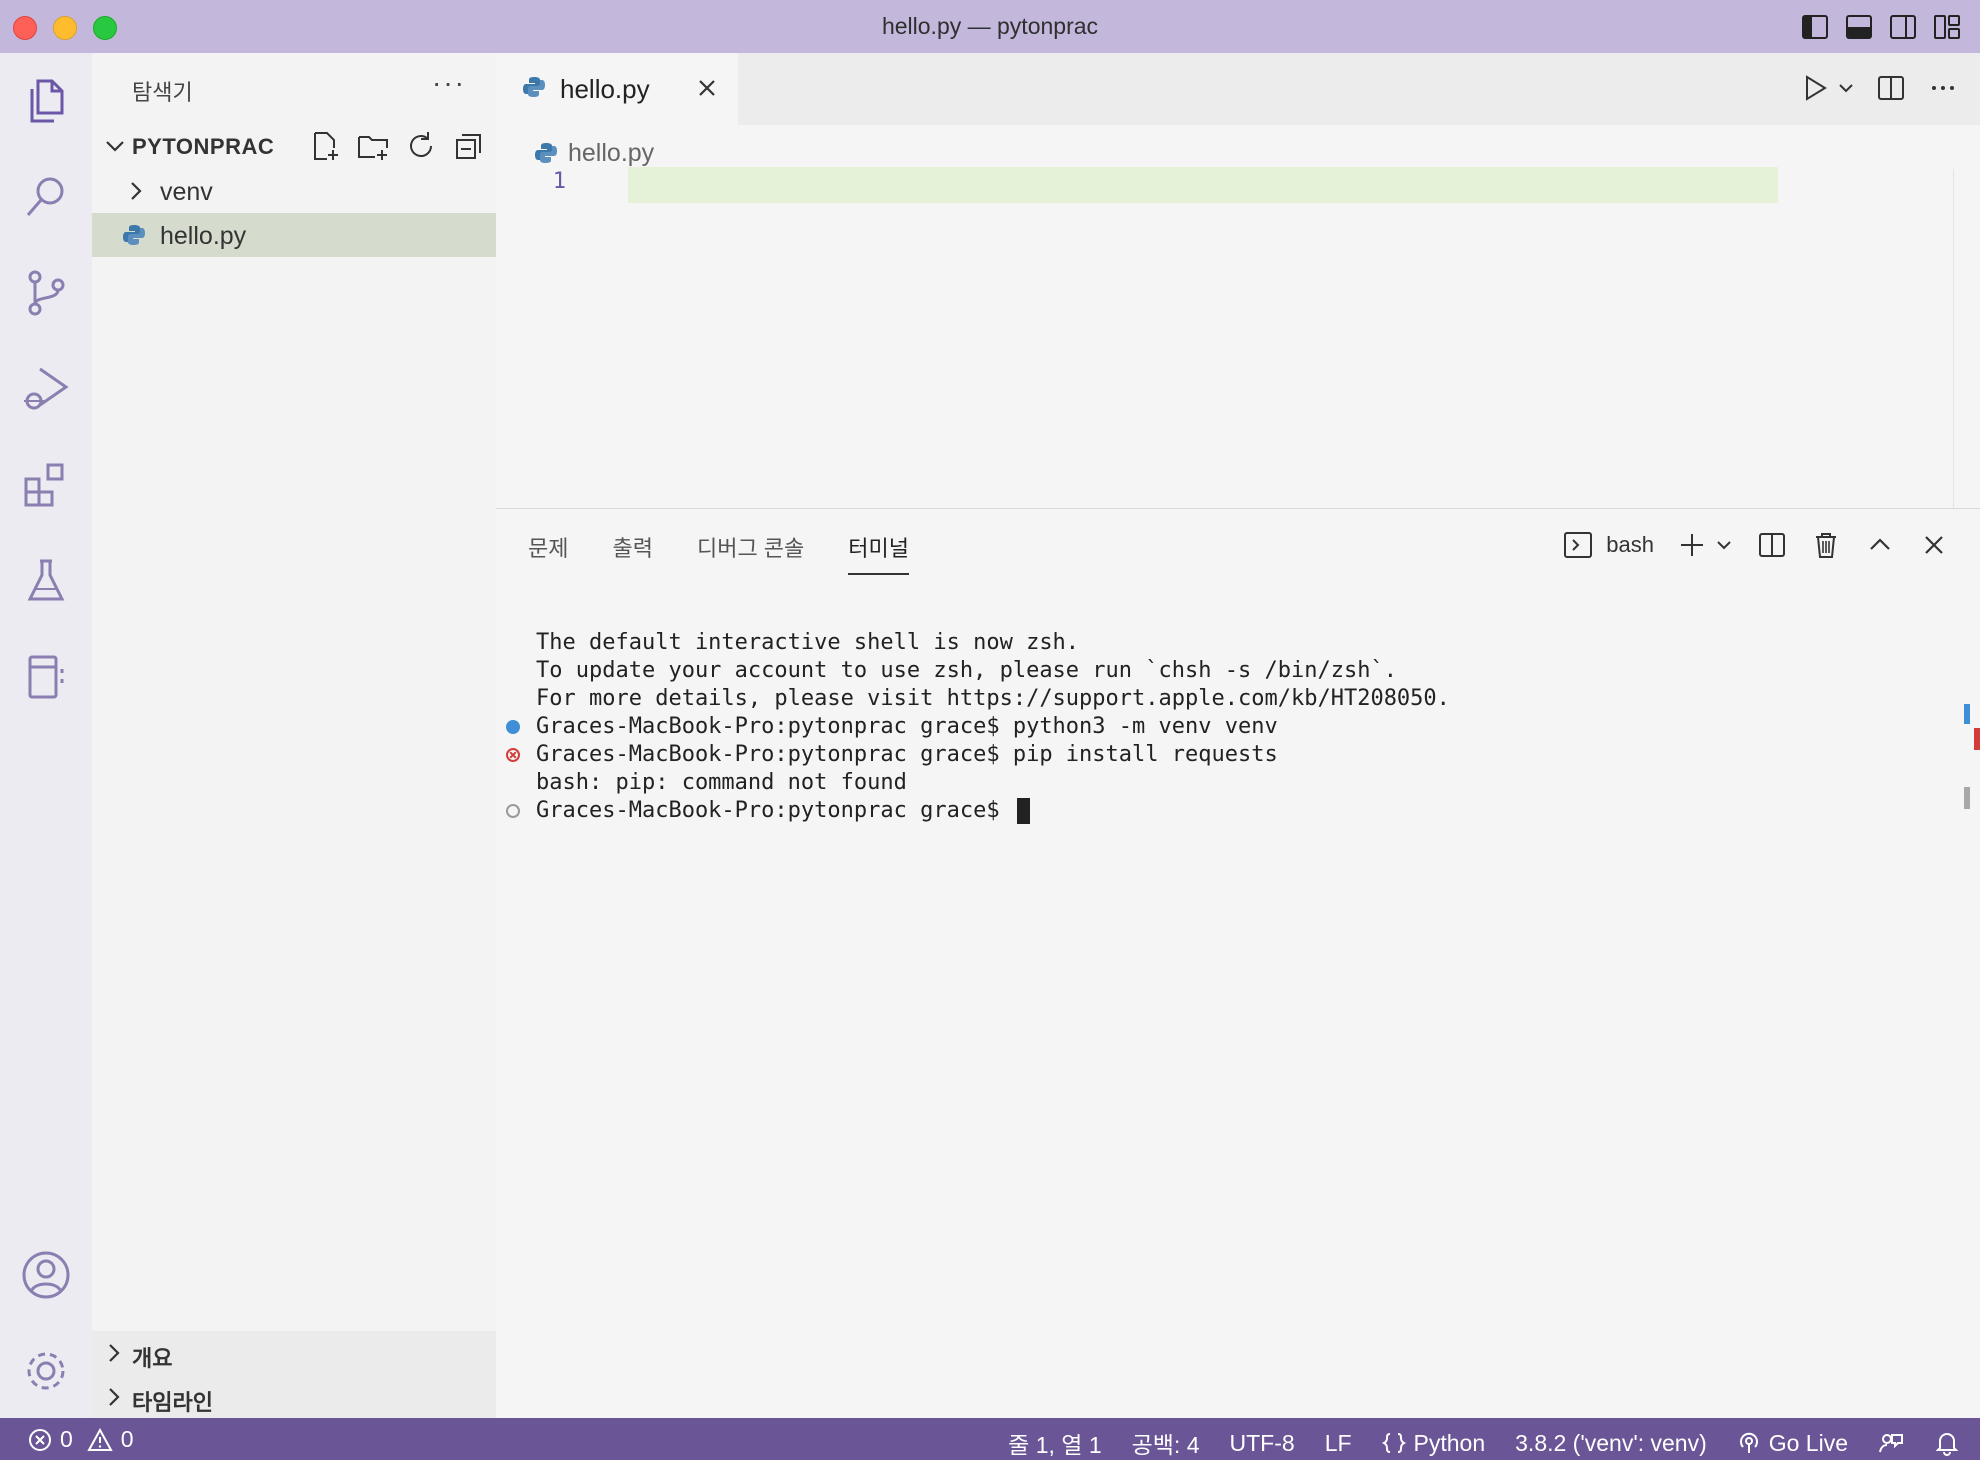 The image size is (1980, 1460). What do you see at coordinates (513, 727) in the screenshot?
I see `command-success-icon` at bounding box center [513, 727].